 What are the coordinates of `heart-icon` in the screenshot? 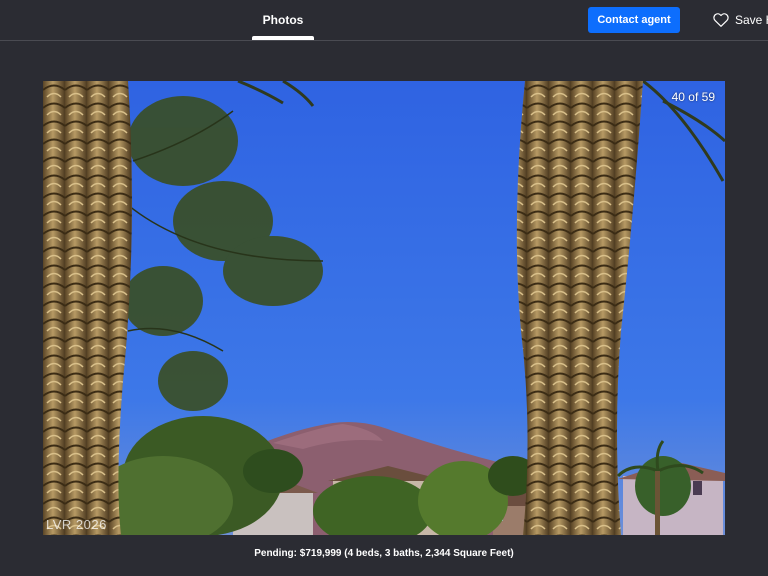 It's located at (721, 20).